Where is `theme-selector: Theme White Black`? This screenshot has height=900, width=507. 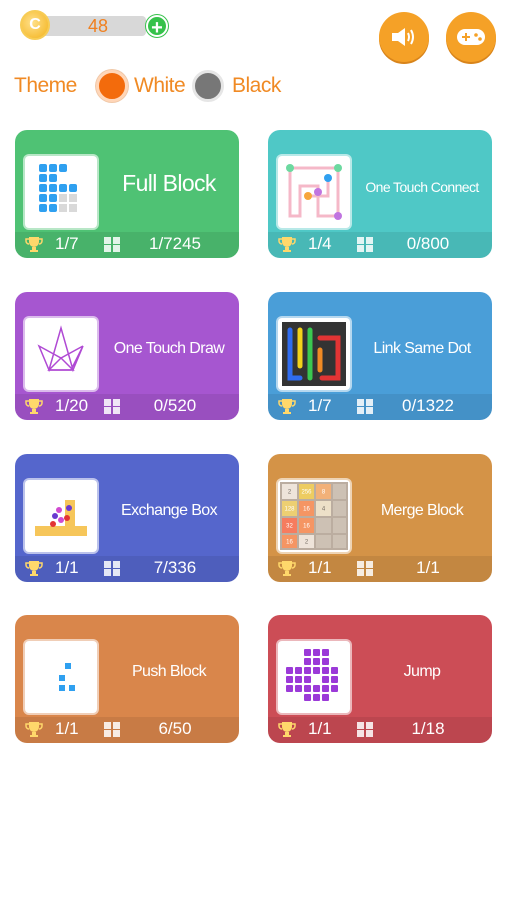 theme-selector: Theme White Black is located at coordinates (174, 86).